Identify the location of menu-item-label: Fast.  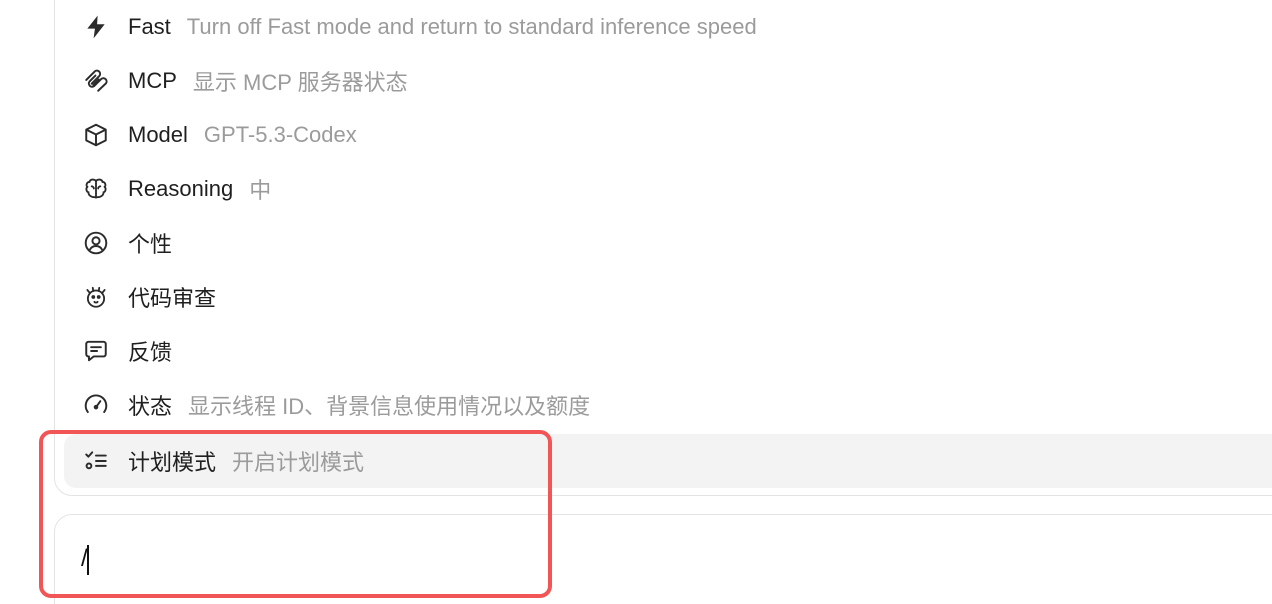
(149, 26).